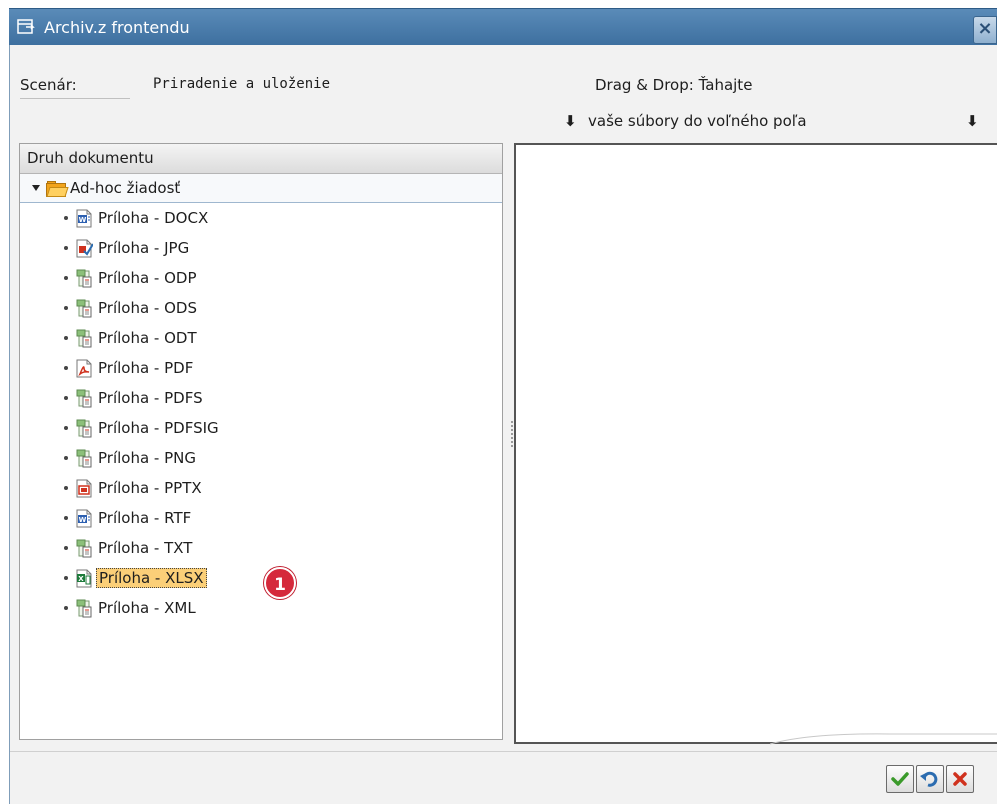 This screenshot has height=804, width=997. Describe the element at coordinates (242, 84) in the screenshot. I see `scenario-value: Priradenie a uloženie` at that location.